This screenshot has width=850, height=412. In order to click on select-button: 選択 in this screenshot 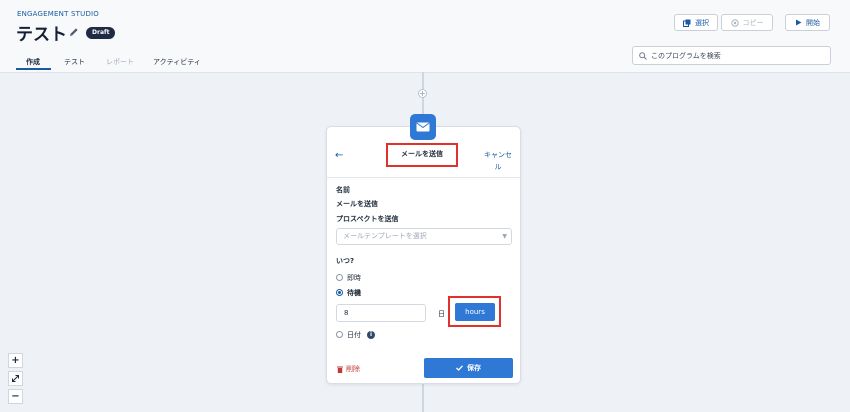, I will do `click(696, 22)`.